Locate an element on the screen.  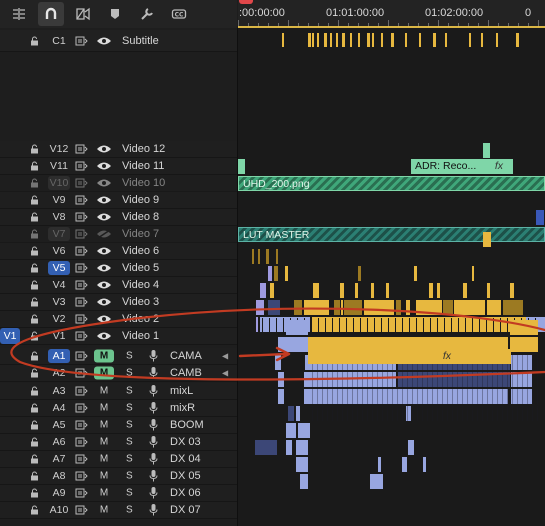
track-header-v5: V5 Video 5 is located at coordinates (118, 268).